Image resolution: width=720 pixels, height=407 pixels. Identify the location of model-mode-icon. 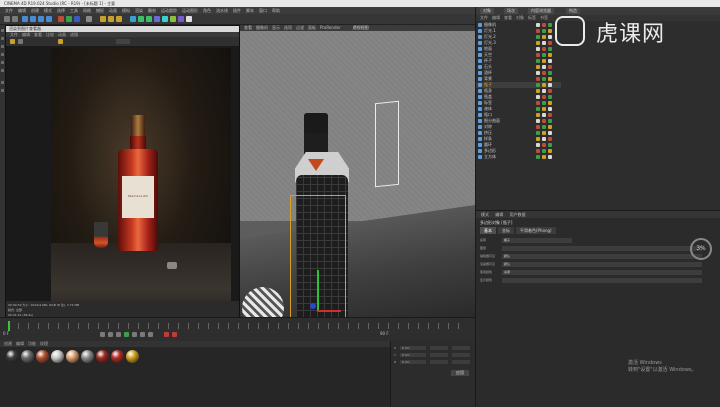
(2, 38).